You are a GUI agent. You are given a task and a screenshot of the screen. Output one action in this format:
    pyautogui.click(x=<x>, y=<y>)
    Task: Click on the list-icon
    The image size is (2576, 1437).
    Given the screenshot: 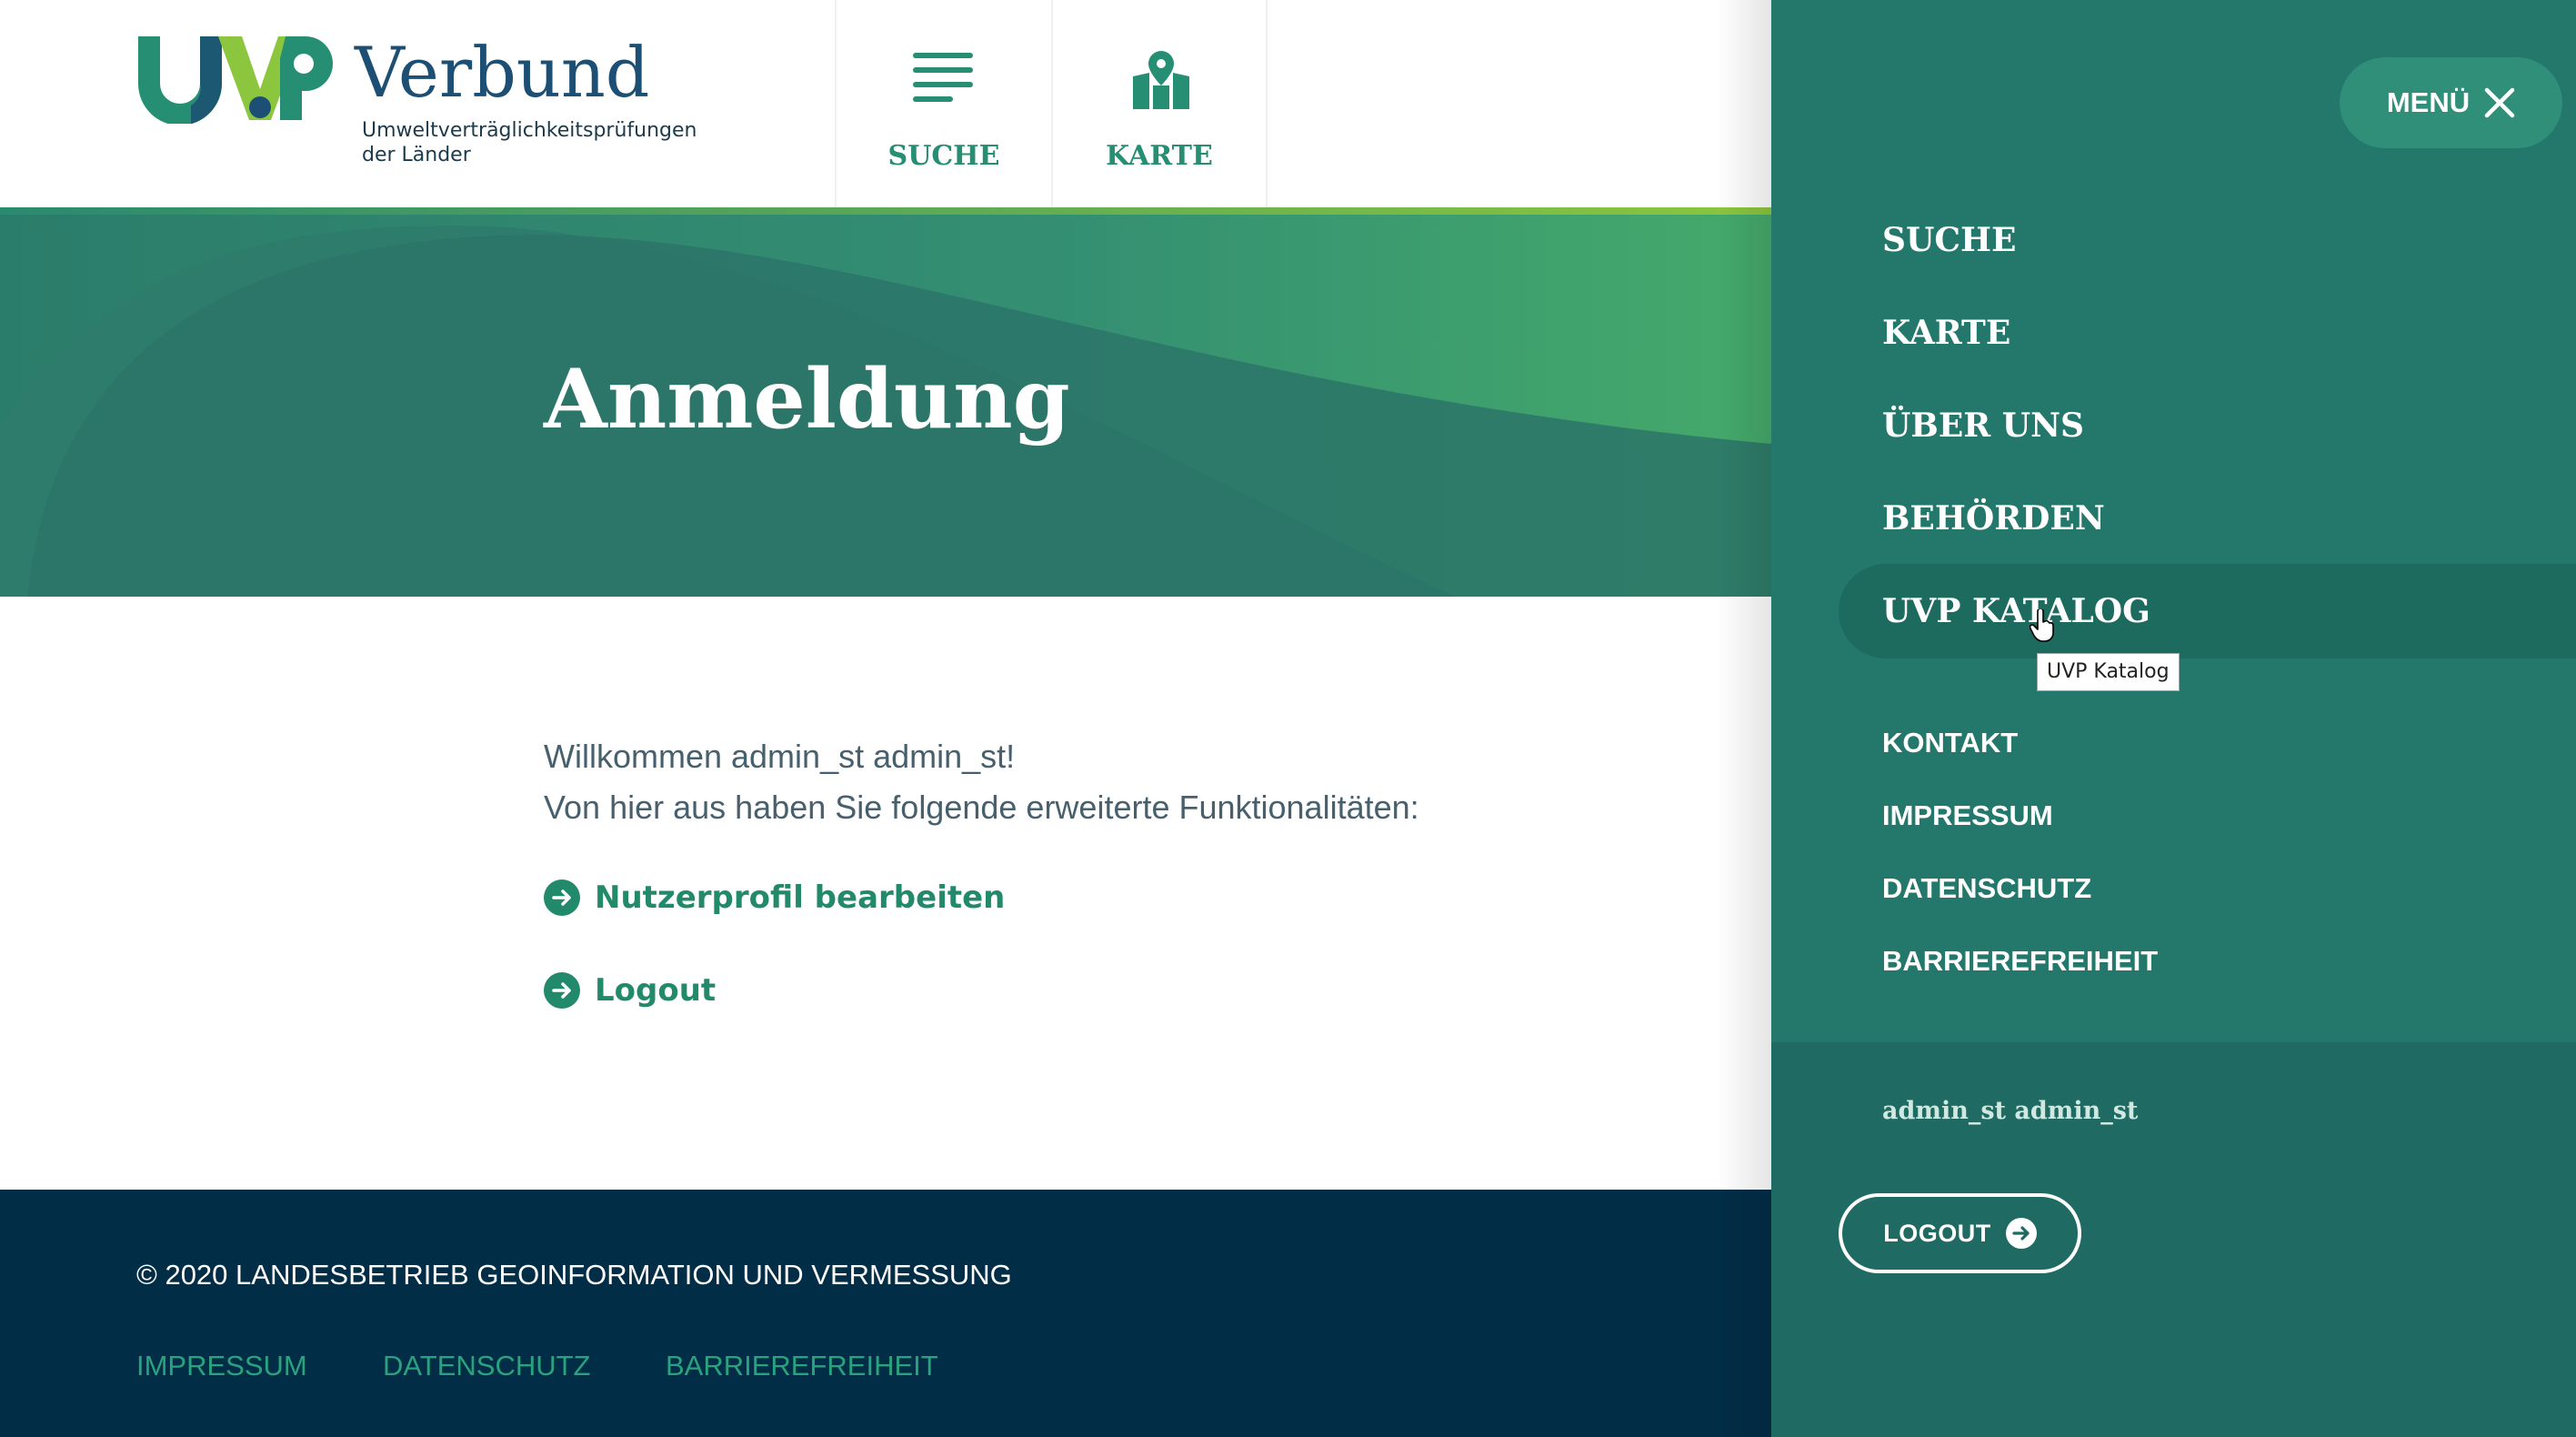 What is the action you would take?
    pyautogui.click(x=943, y=77)
    